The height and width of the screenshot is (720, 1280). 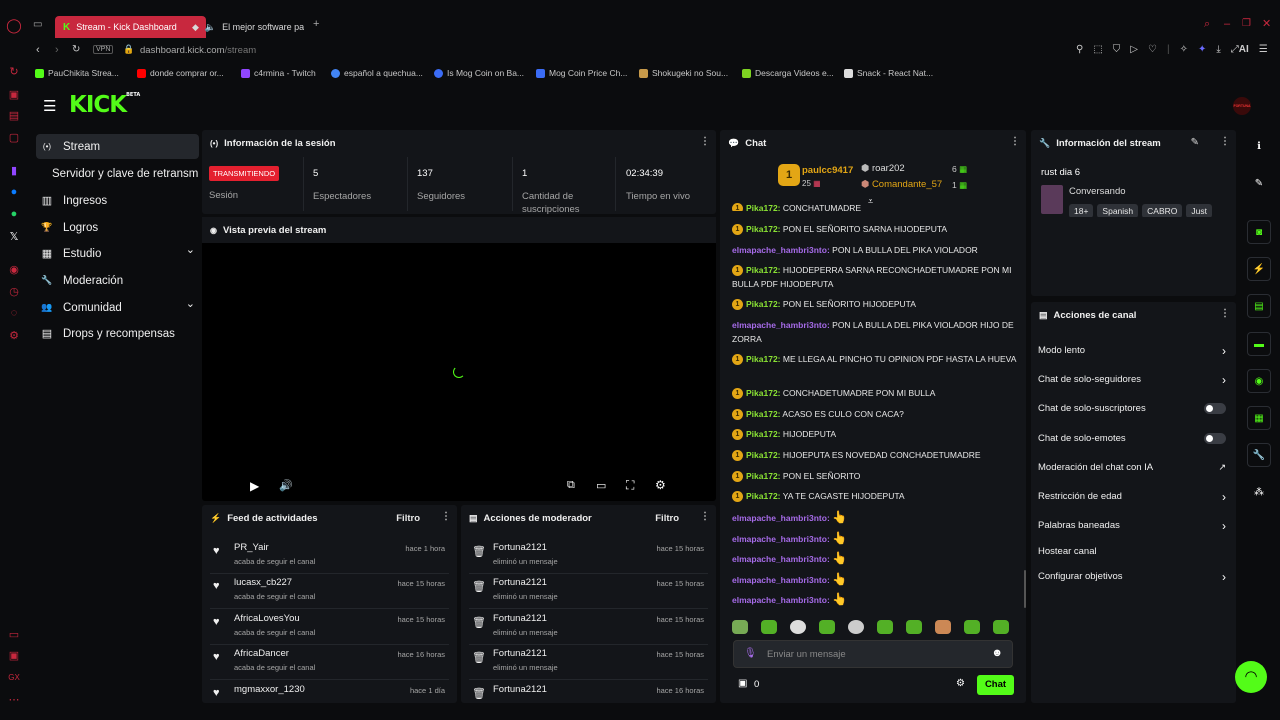 I want to click on wallet-icon: ▤, so click(x=14, y=115).